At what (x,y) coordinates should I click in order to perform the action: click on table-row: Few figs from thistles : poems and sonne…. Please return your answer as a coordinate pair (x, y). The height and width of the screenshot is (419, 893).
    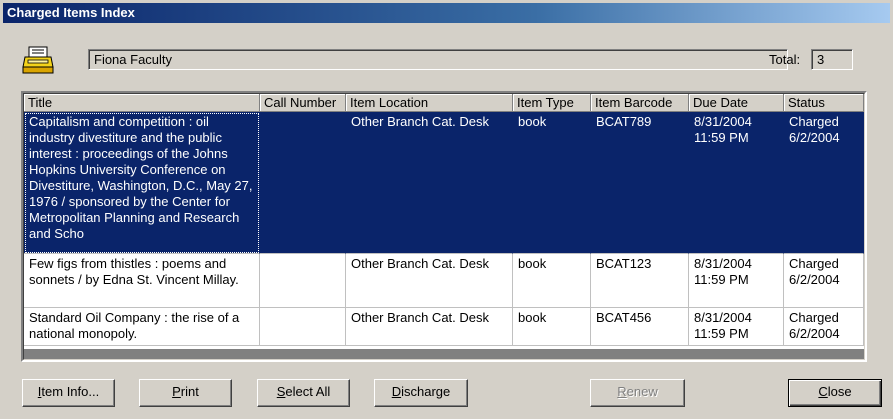
    Looking at the image, I should click on (444, 281).